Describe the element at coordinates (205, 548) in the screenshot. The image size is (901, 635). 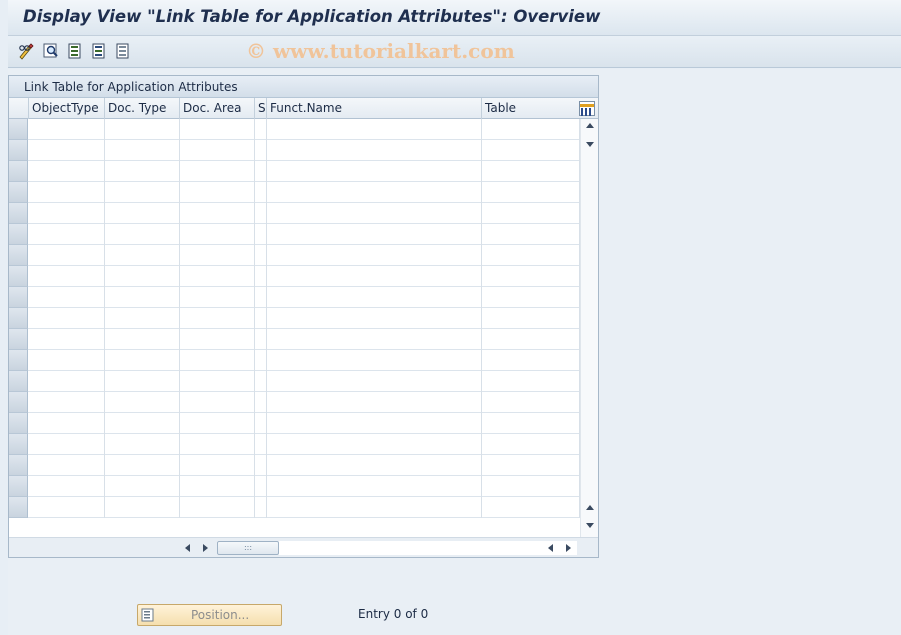
I see `scroll-right-icon` at that location.